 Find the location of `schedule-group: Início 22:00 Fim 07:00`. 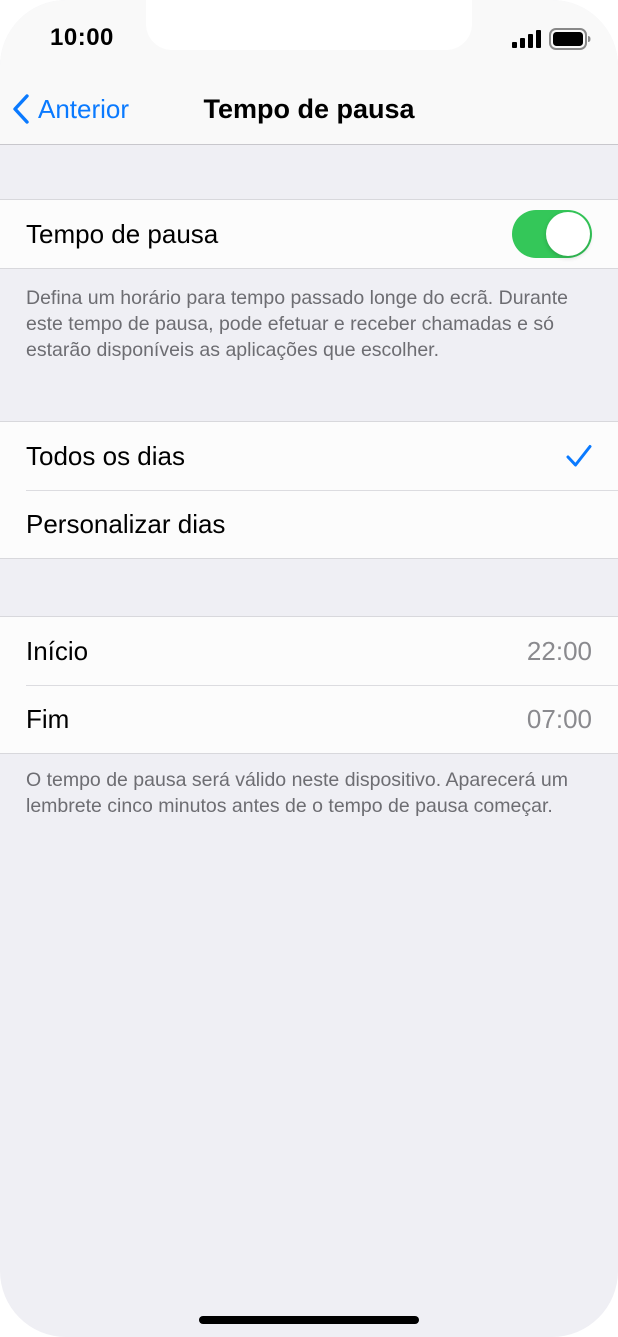

schedule-group: Início 22:00 Fim 07:00 is located at coordinates (309, 685).